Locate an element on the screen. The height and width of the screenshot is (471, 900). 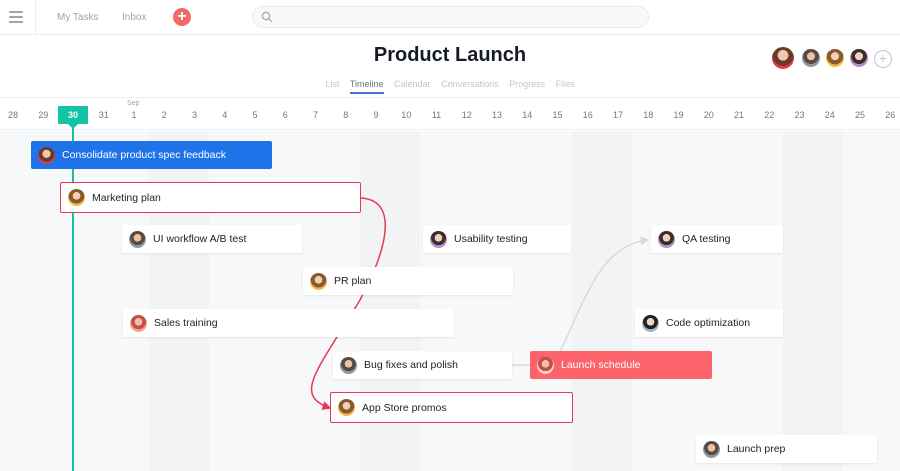
task-bar: Usability testing is located at coordinates (497, 239).